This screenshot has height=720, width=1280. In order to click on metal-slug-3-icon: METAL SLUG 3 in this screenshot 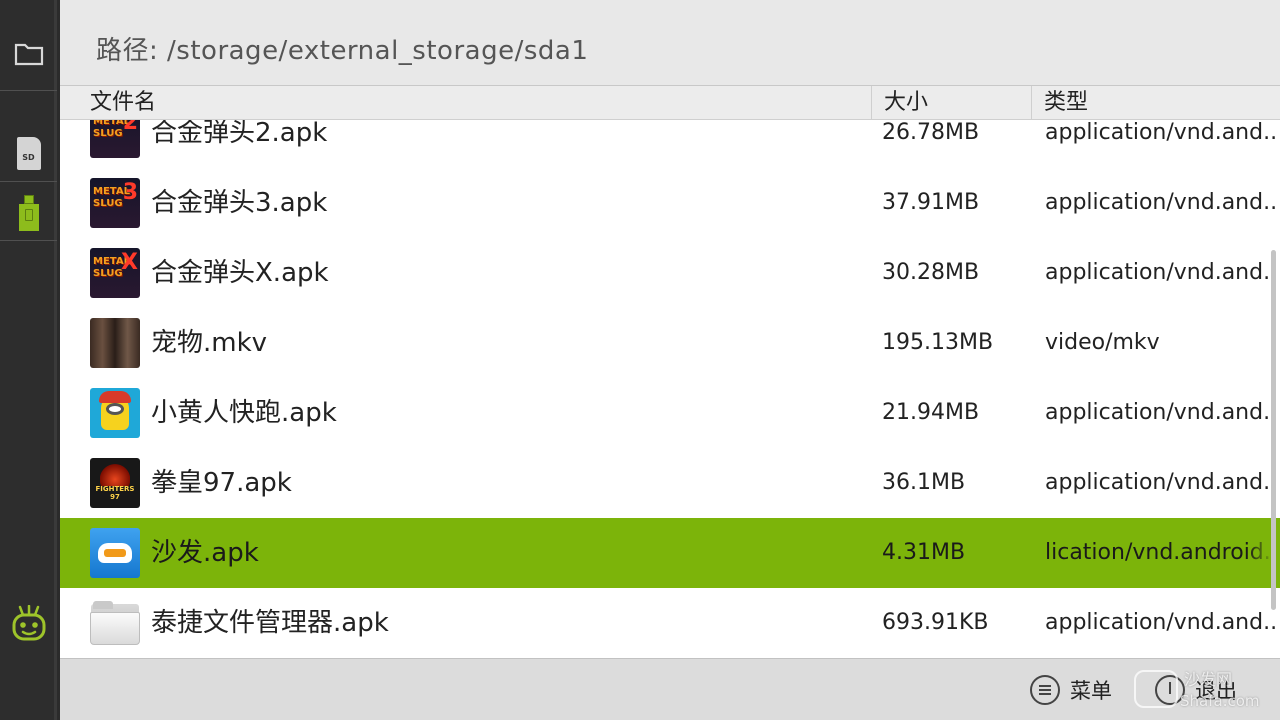, I will do `click(115, 203)`.